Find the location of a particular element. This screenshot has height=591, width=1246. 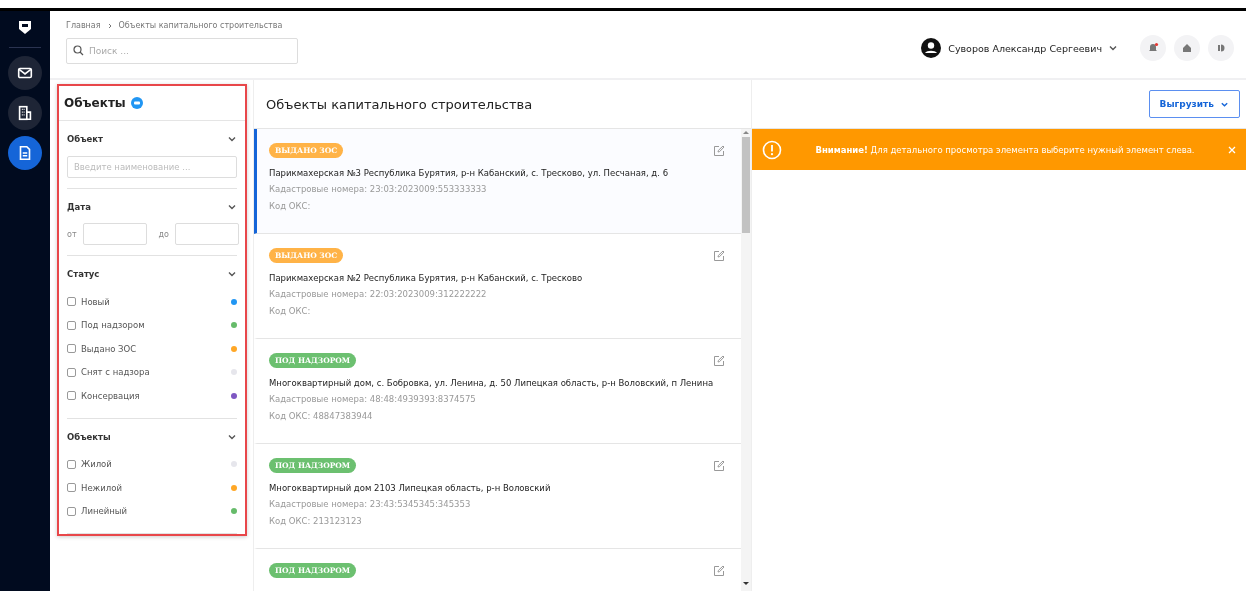

logout-icon is located at coordinates (1221, 48).